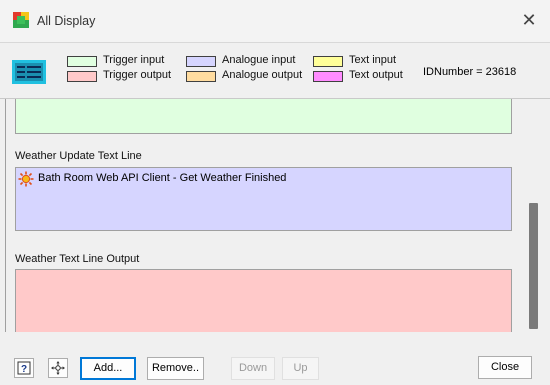 The width and height of the screenshot is (550, 385). I want to click on legend-label: Text input, so click(373, 60).